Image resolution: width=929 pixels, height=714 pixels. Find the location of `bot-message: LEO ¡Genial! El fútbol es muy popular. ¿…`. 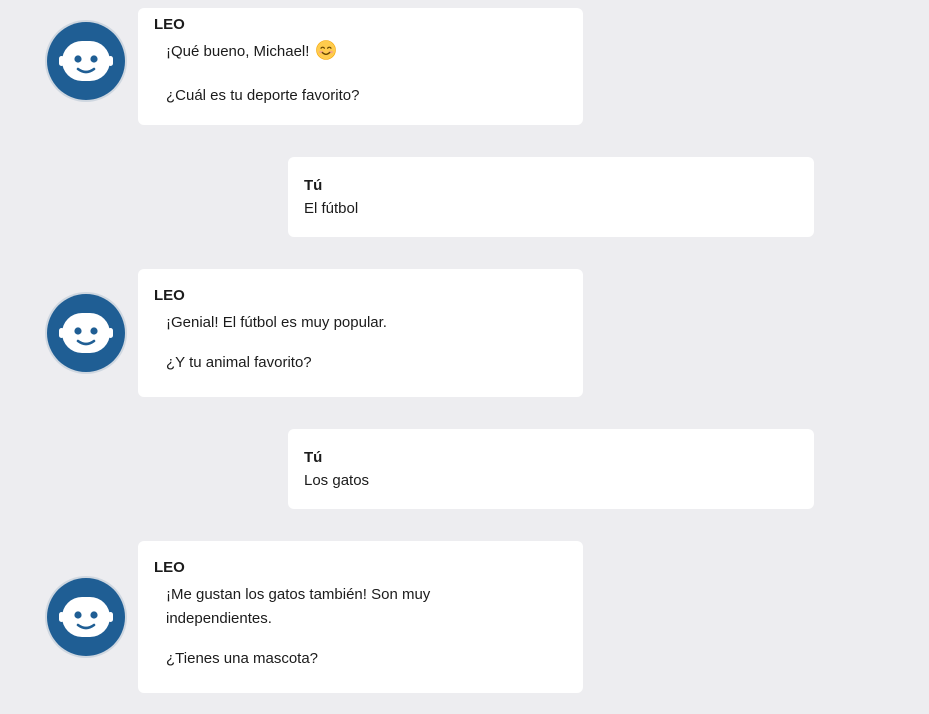

bot-message: LEO ¡Genial! El fútbol es muy popular. ¿… is located at coordinates (360, 333).